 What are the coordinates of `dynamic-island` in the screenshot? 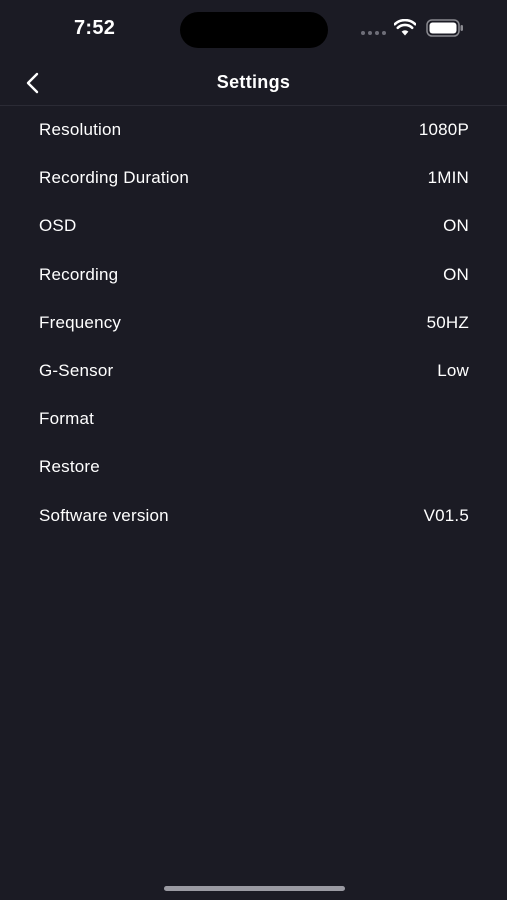 It's located at (254, 30).